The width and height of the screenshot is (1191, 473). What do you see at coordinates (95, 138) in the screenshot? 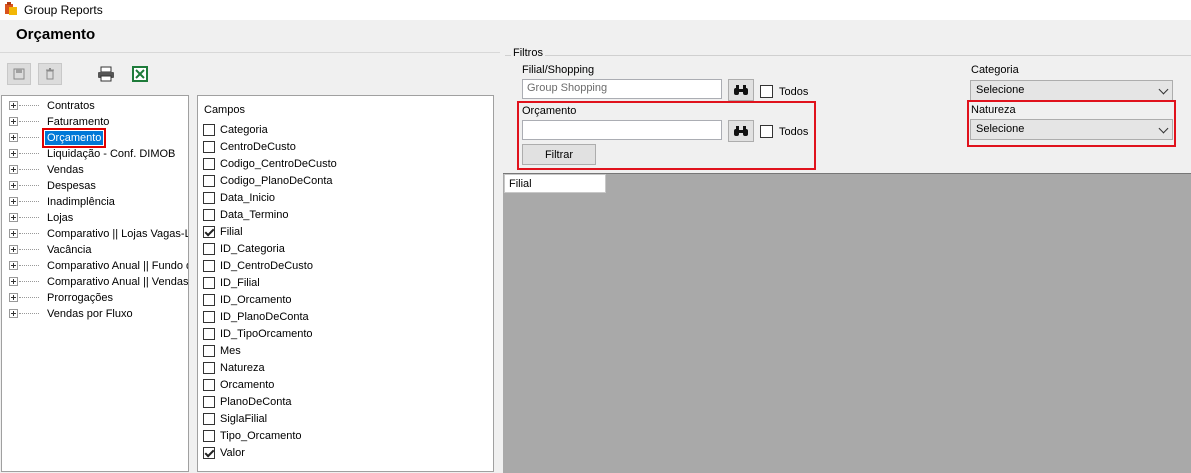
I see `tree-item: Orçamento` at bounding box center [95, 138].